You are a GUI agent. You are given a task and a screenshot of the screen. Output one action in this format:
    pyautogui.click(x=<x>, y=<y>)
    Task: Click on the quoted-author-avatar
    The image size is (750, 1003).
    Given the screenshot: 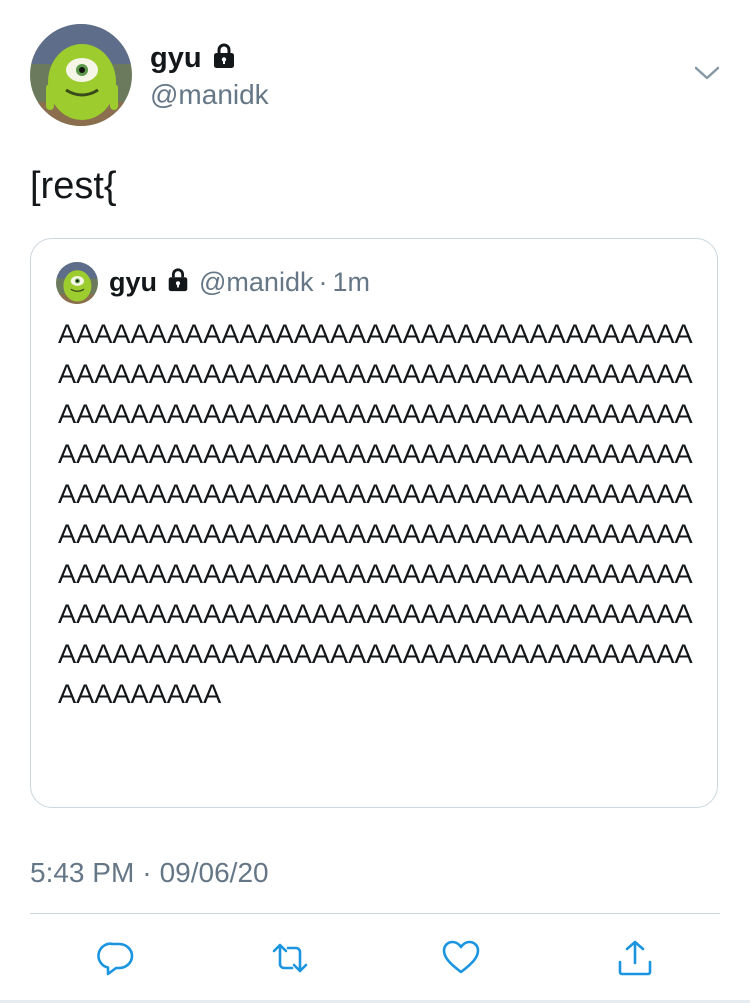 What is the action you would take?
    pyautogui.click(x=77, y=283)
    